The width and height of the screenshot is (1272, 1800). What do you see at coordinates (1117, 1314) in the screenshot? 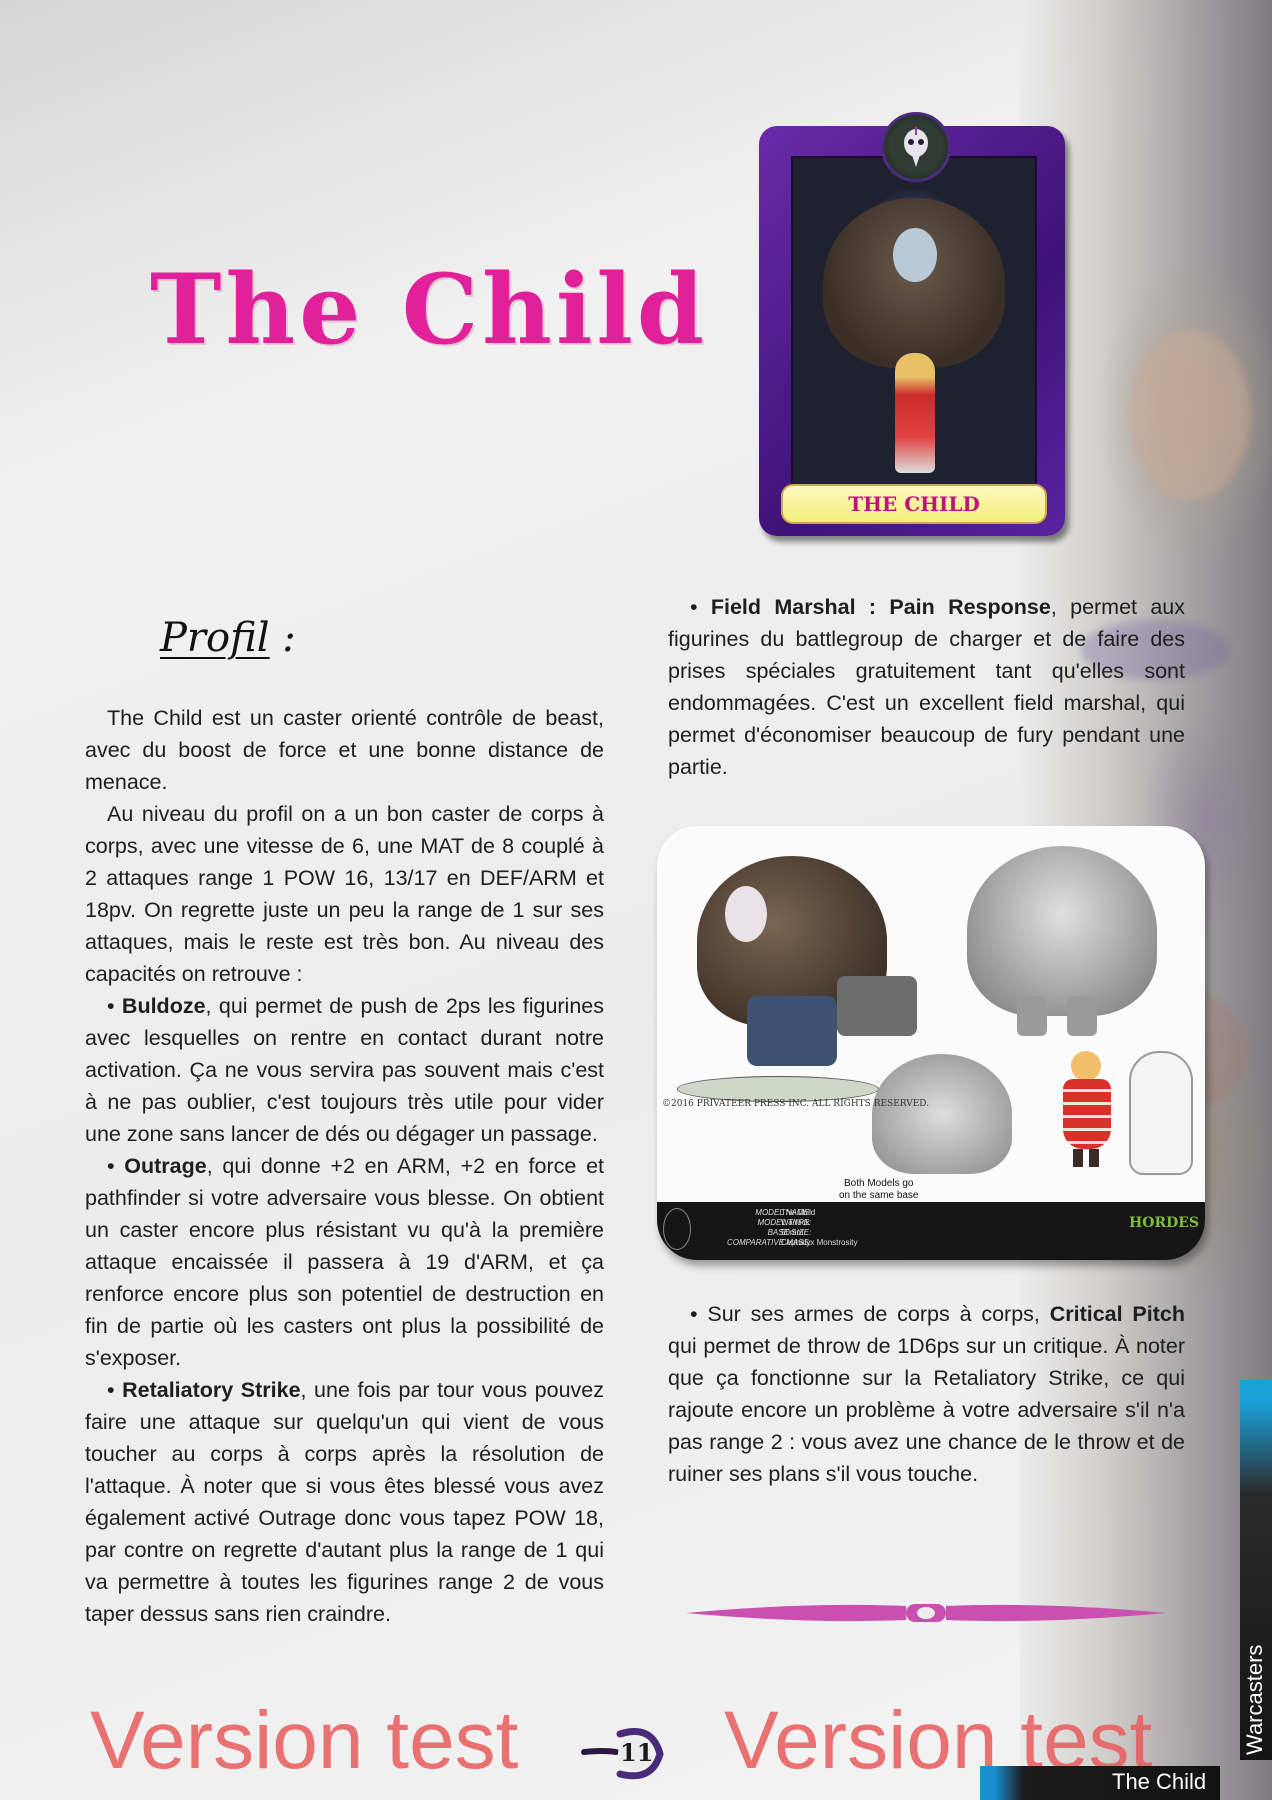
I see `critical-pitch-name: Critical Pitch` at bounding box center [1117, 1314].